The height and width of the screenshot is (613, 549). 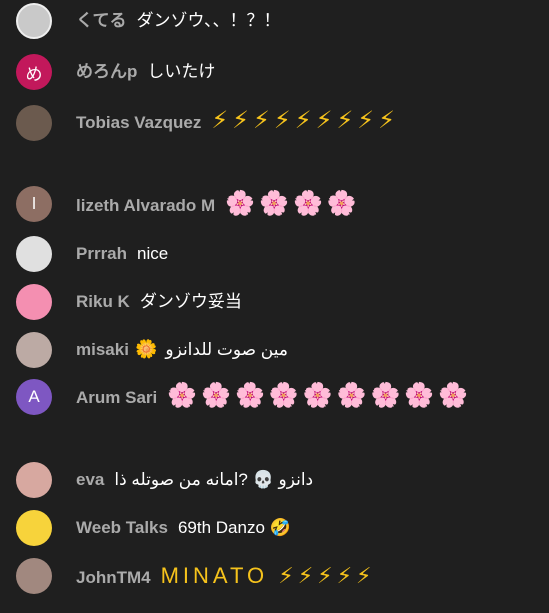 I want to click on message-body: Arum Sari 🌸🌸🌸🌸🌸🌸🌸🌸🌸, so click(x=303, y=397).